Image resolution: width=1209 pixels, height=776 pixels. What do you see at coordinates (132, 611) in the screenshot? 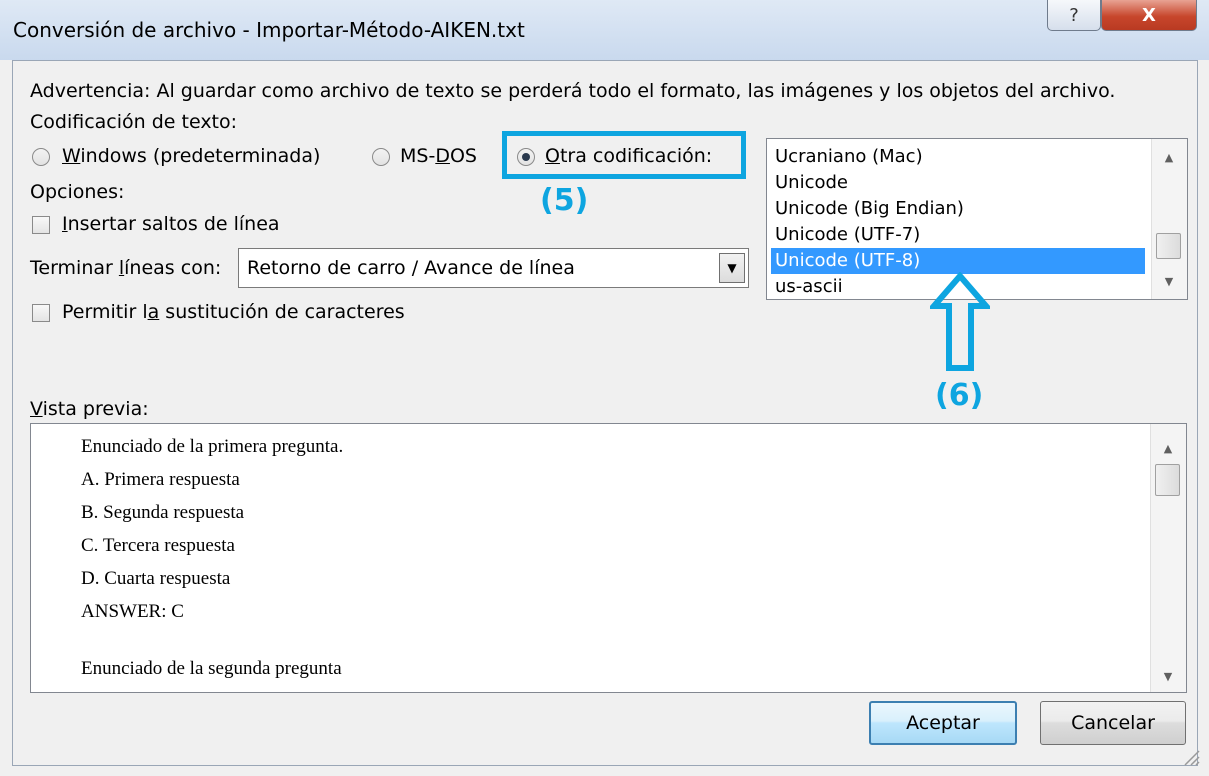
I see `preview-line: ANSWER: C` at bounding box center [132, 611].